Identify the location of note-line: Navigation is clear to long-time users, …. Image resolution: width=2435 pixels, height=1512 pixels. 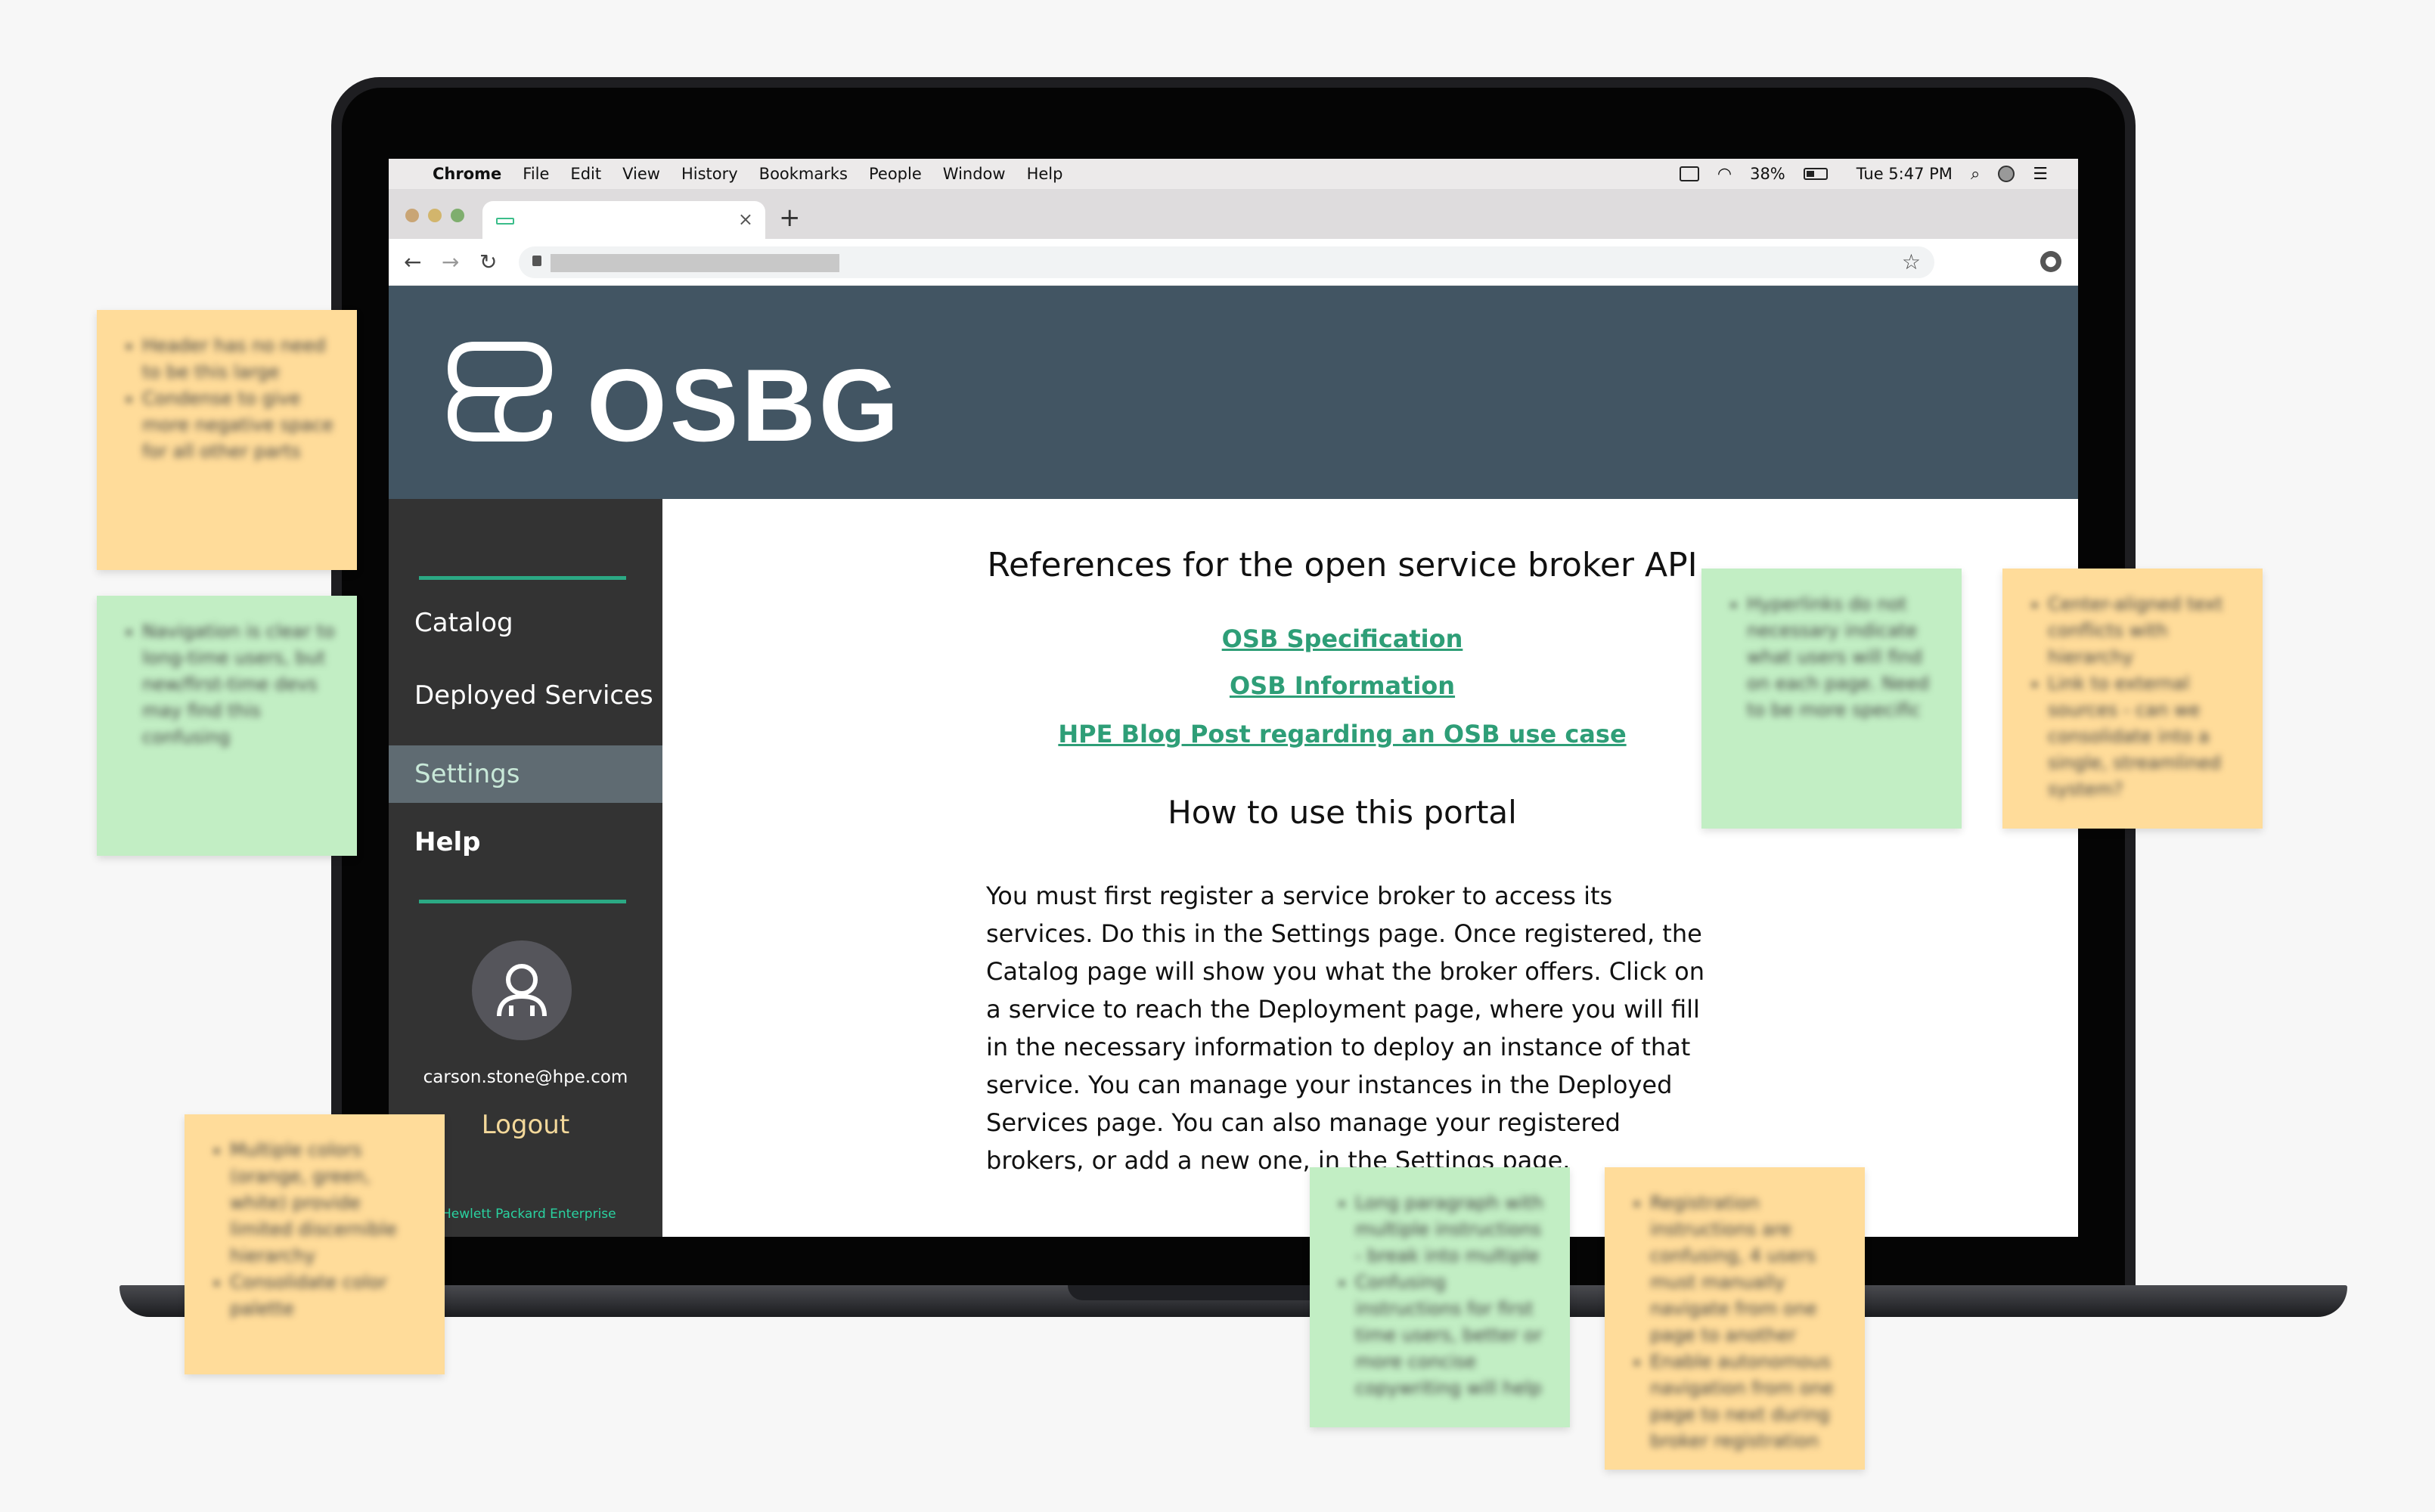
(240, 684).